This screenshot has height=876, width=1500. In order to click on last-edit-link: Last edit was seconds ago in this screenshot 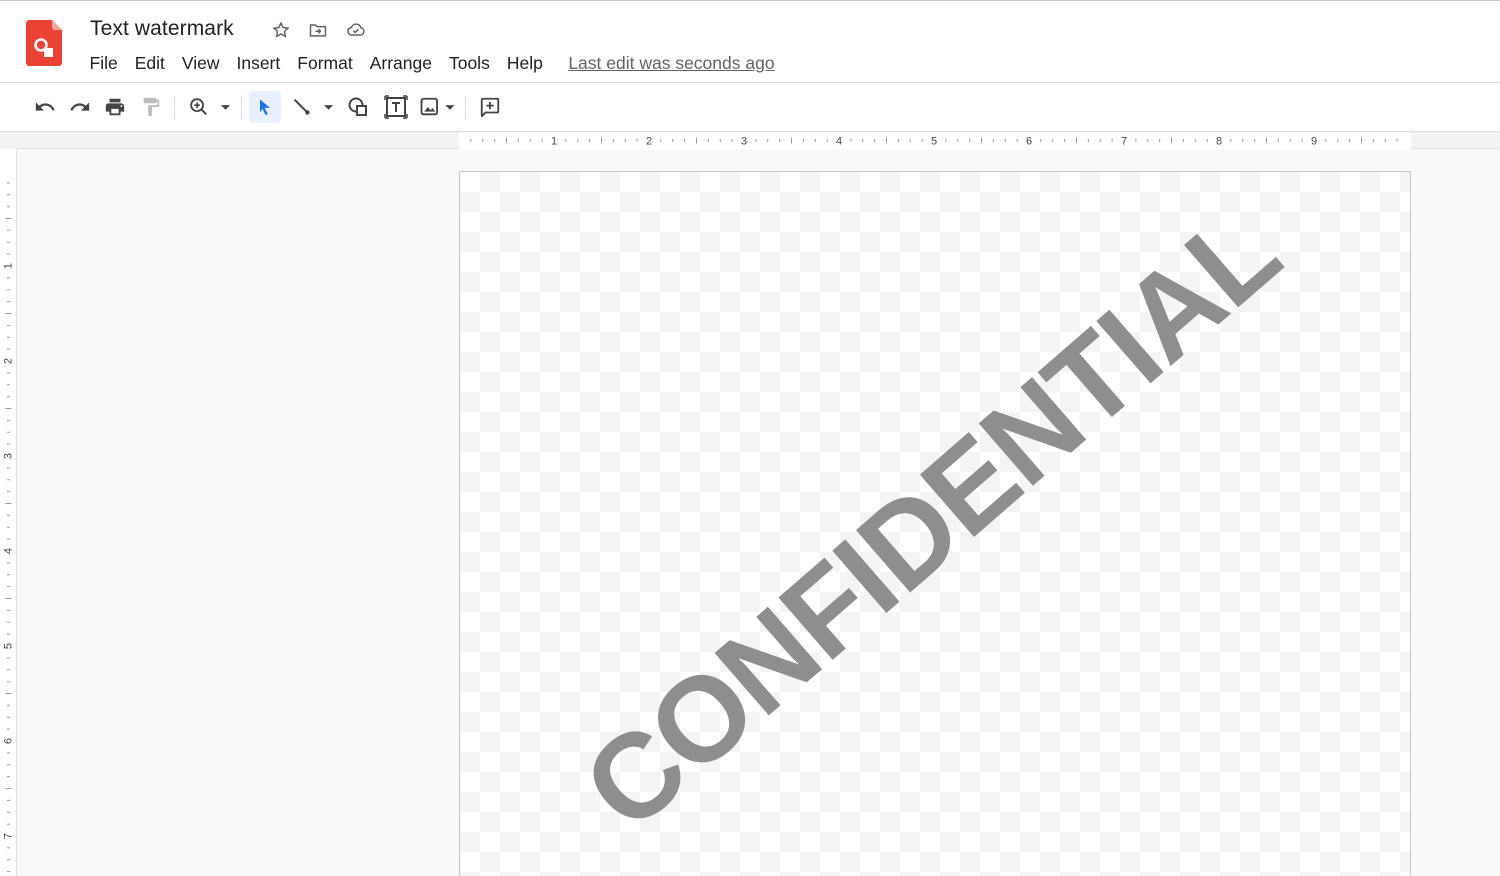, I will do `click(671, 63)`.